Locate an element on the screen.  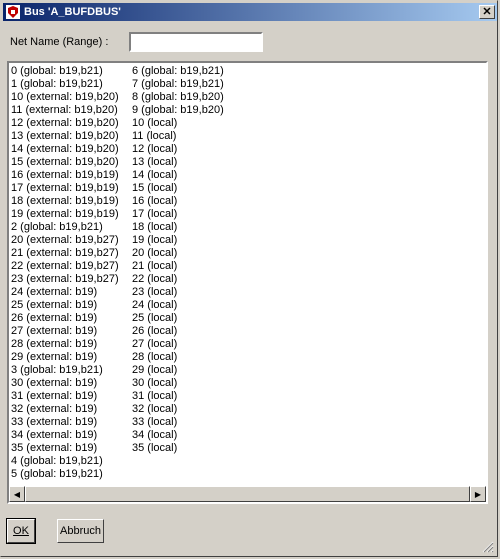
list-item: 33 (local) is located at coordinates (178, 422).